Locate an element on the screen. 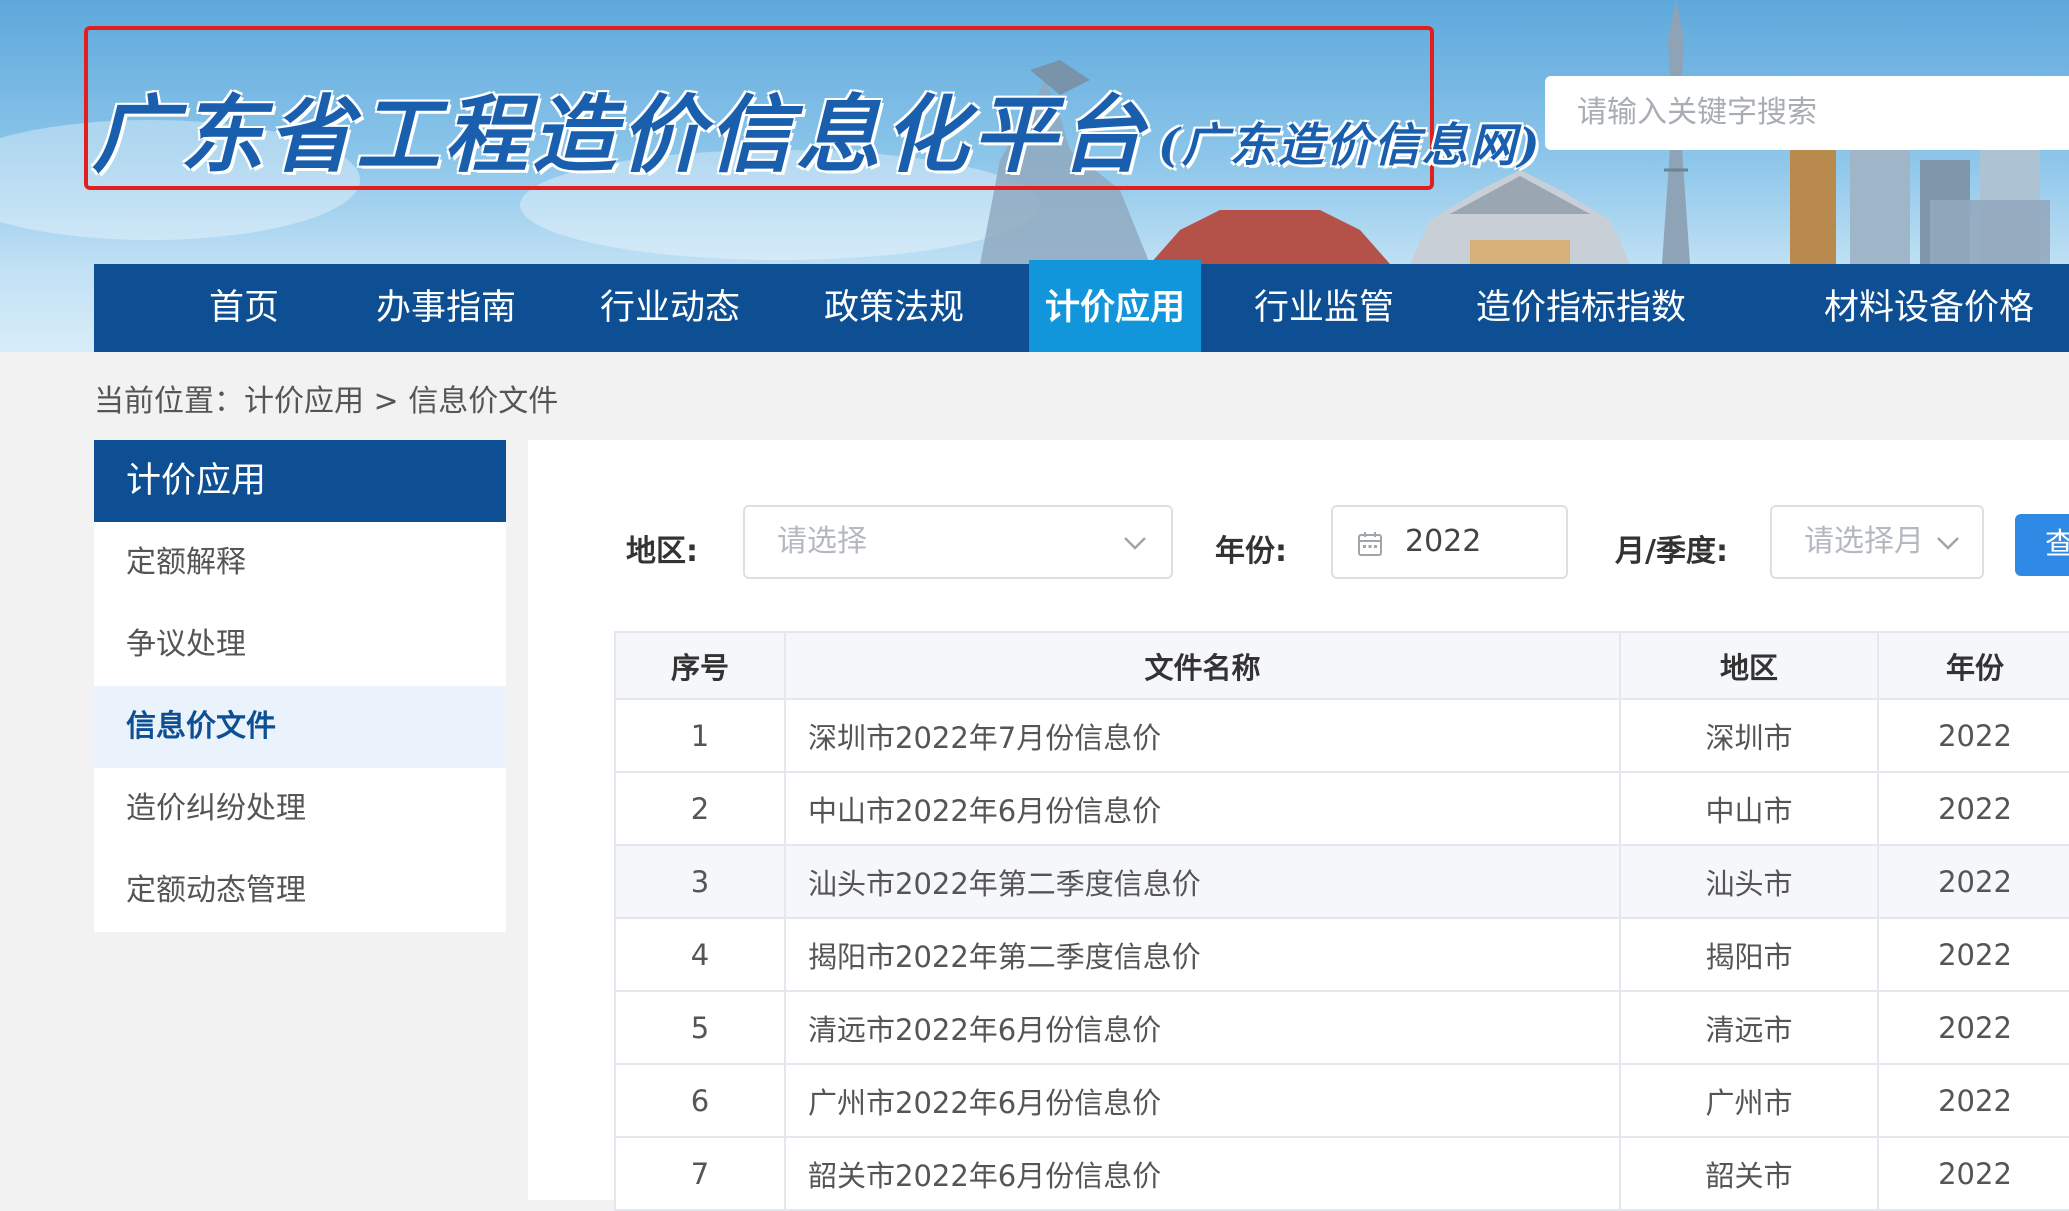 The height and width of the screenshot is (1211, 2069). year-picker: 2022 is located at coordinates (1449, 542).